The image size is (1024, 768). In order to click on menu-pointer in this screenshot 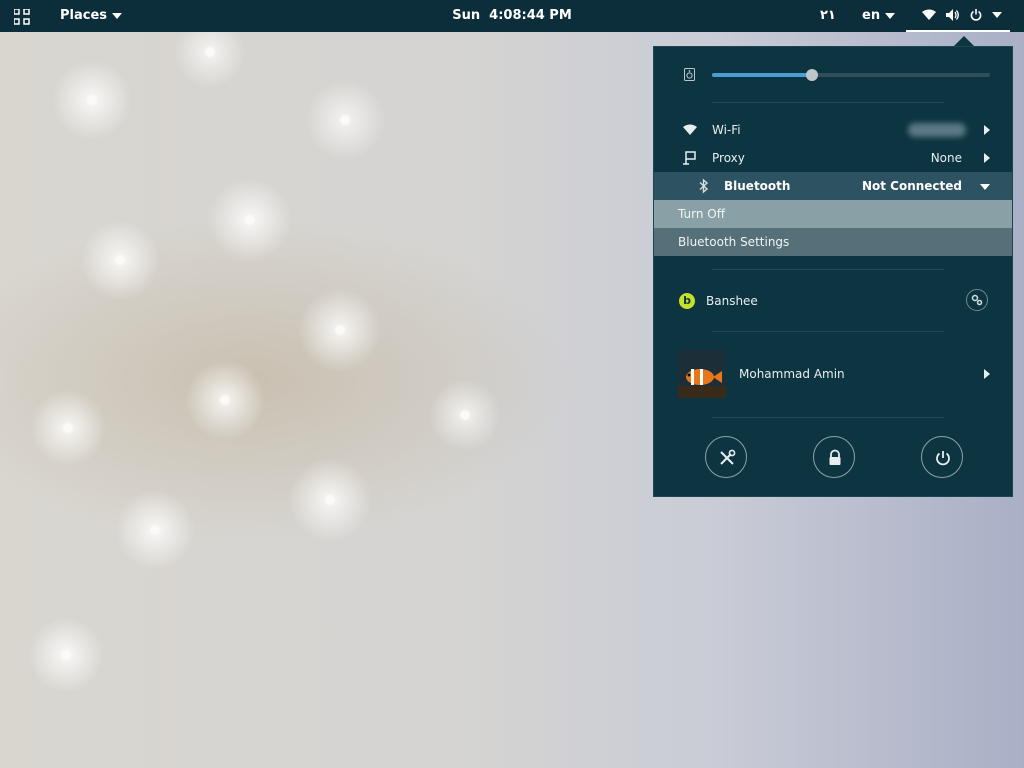, I will do `click(964, 41)`.